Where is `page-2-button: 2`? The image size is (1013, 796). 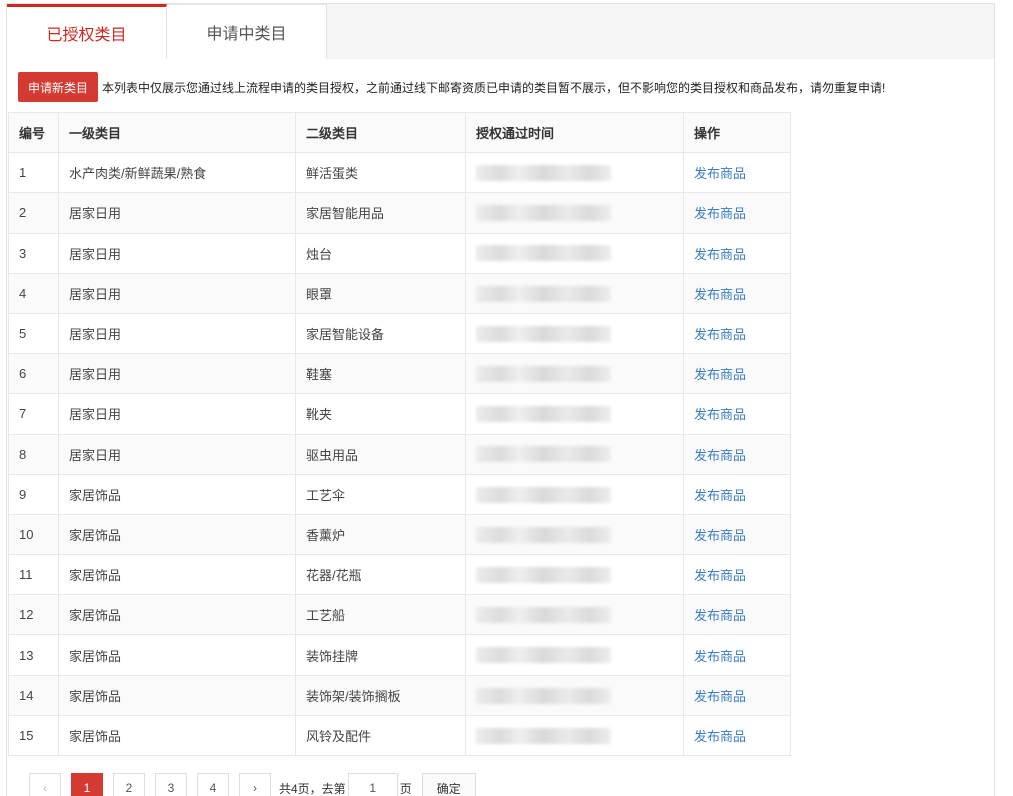 page-2-button: 2 is located at coordinates (129, 784).